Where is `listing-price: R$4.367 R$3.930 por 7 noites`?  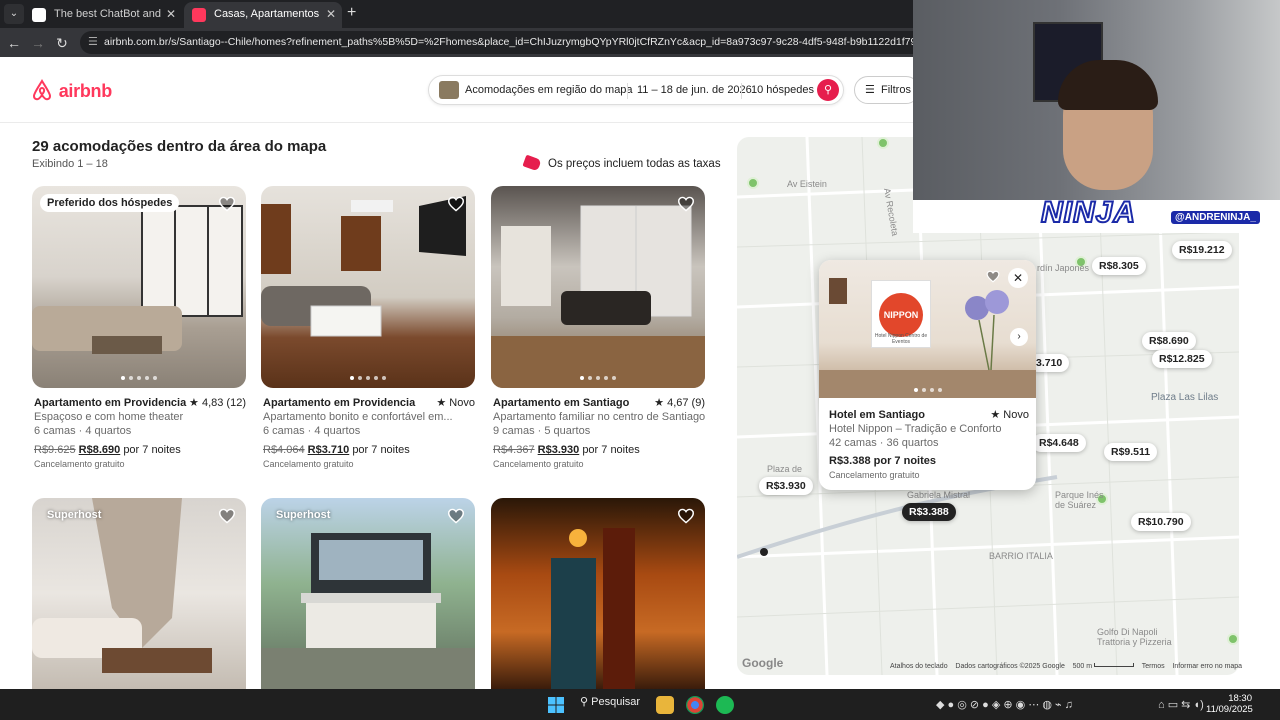 listing-price: R$4.367 R$3.930 por 7 noites is located at coordinates (599, 450).